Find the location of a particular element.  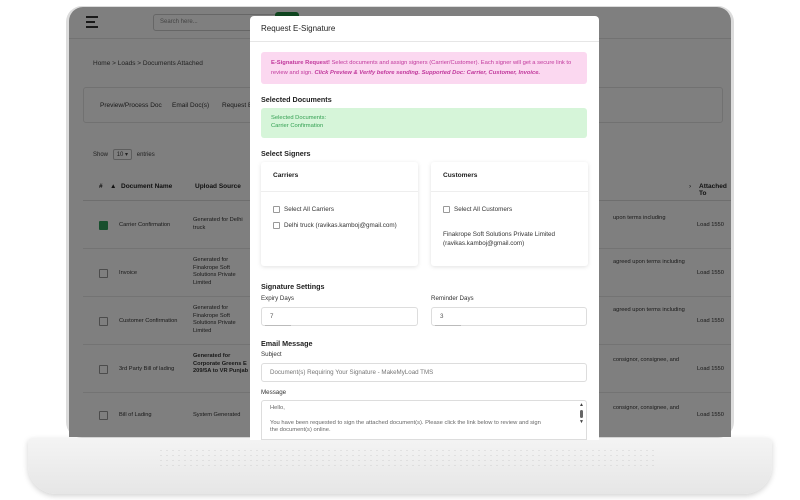

subject-label: Subject is located at coordinates (271, 354).